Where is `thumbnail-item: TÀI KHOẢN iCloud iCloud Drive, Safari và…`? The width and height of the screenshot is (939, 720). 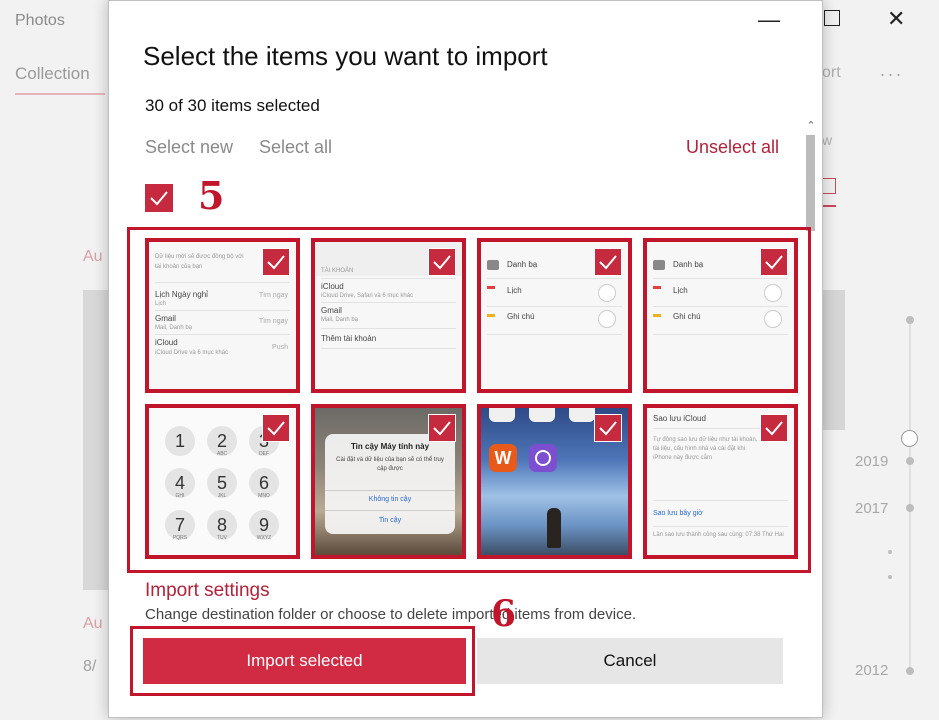 thumbnail-item: TÀI KHOẢN iCloud iCloud Drive, Safari và… is located at coordinates (388, 315).